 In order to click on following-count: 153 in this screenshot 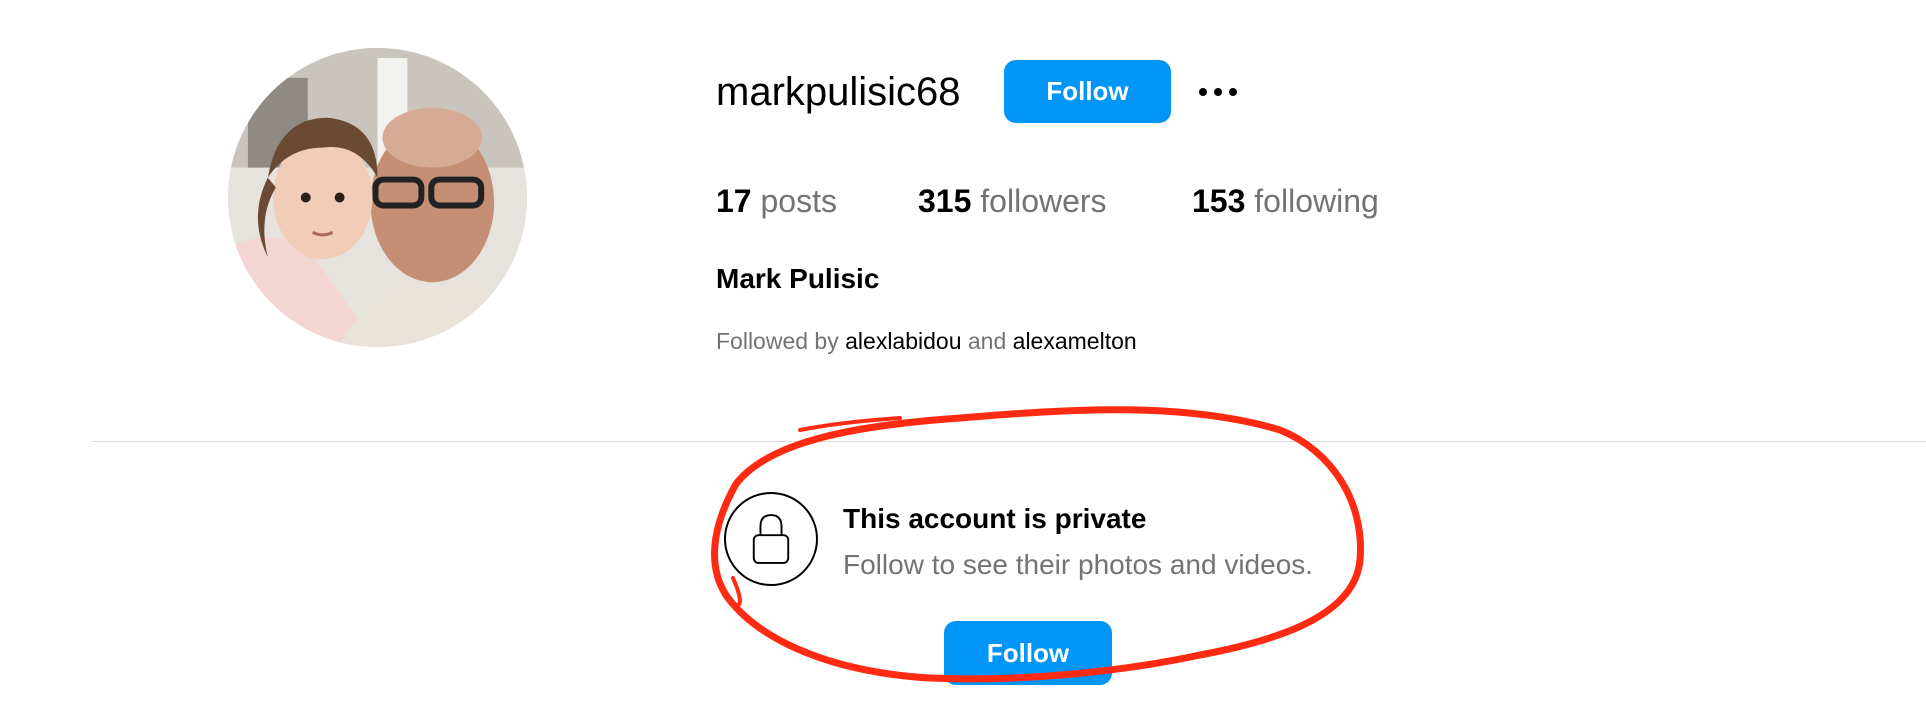, I will do `click(1219, 201)`.